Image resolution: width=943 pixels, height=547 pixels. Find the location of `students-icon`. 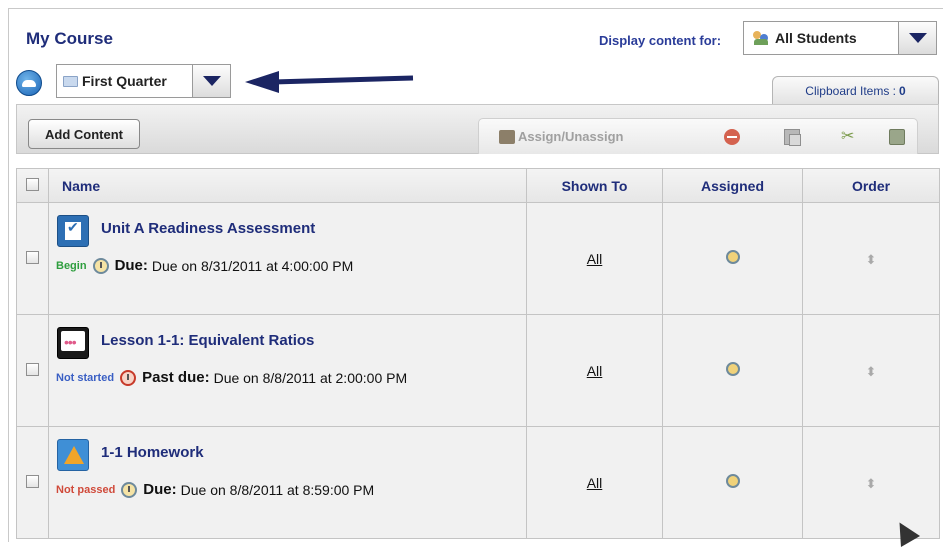

students-icon is located at coordinates (761, 38).